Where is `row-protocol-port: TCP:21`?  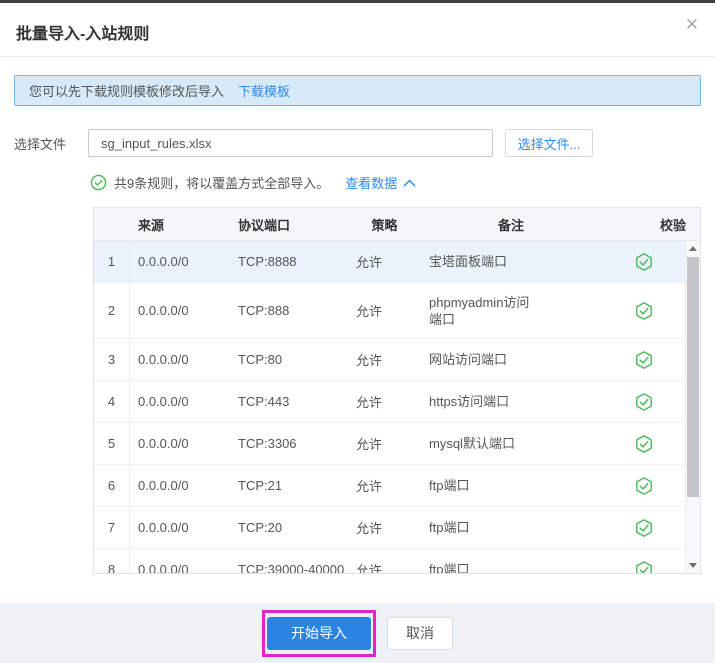
row-protocol-port: TCP:21 is located at coordinates (260, 485).